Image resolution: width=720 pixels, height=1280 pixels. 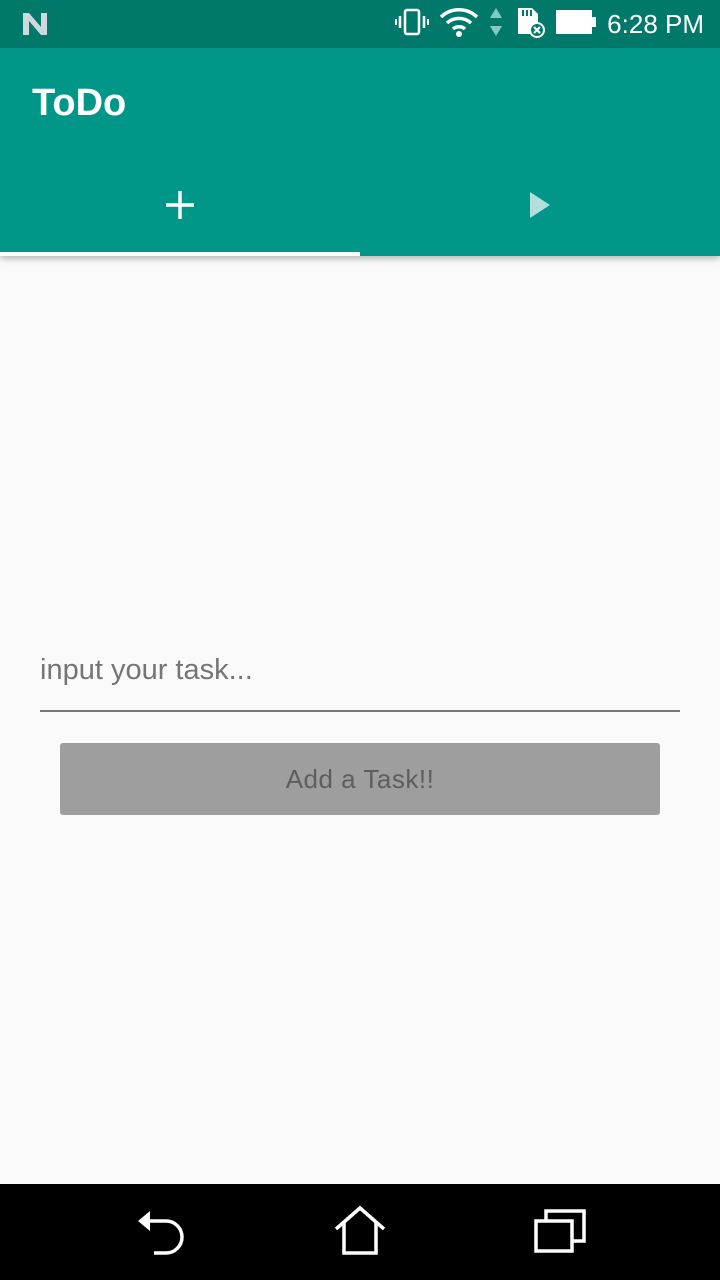 What do you see at coordinates (35, 26) in the screenshot?
I see `notification-n-icon` at bounding box center [35, 26].